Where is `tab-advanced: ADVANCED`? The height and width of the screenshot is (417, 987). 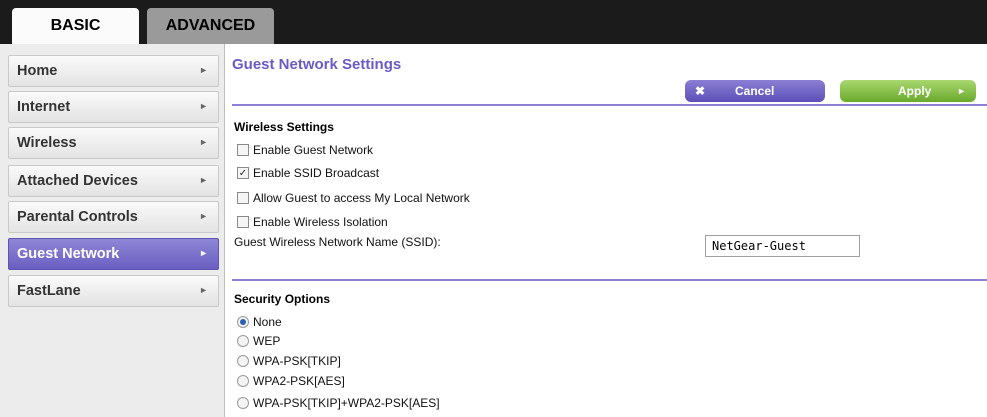
tab-advanced: ADVANCED is located at coordinates (210, 26).